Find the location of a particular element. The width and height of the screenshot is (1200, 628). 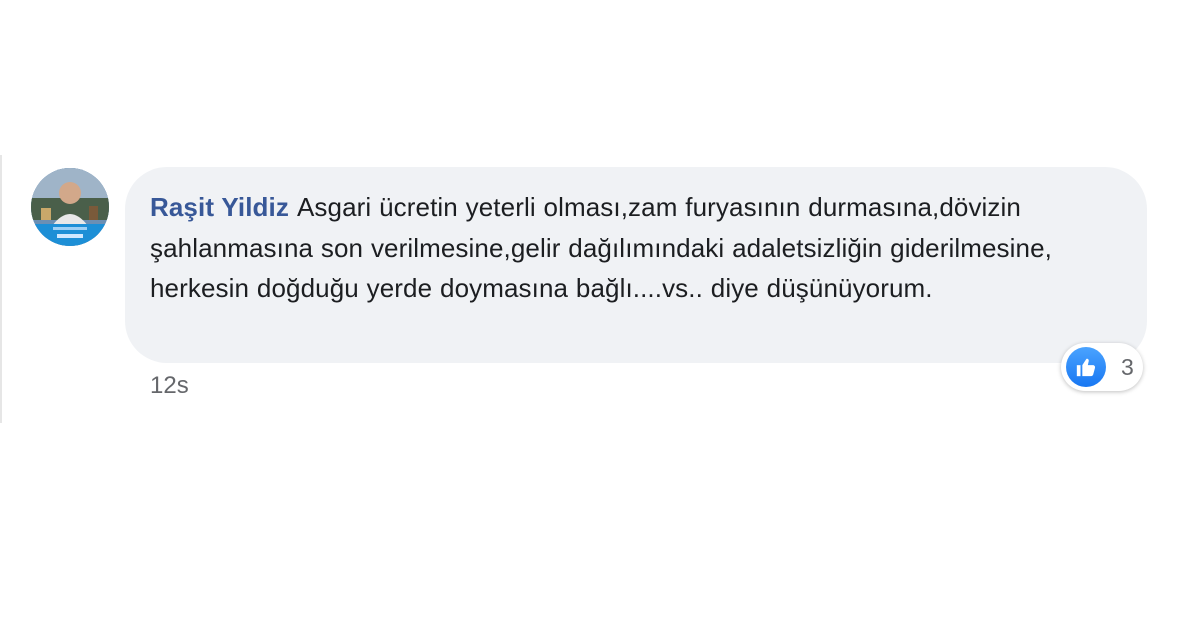

reactions-badge: 3 is located at coordinates (1102, 367).